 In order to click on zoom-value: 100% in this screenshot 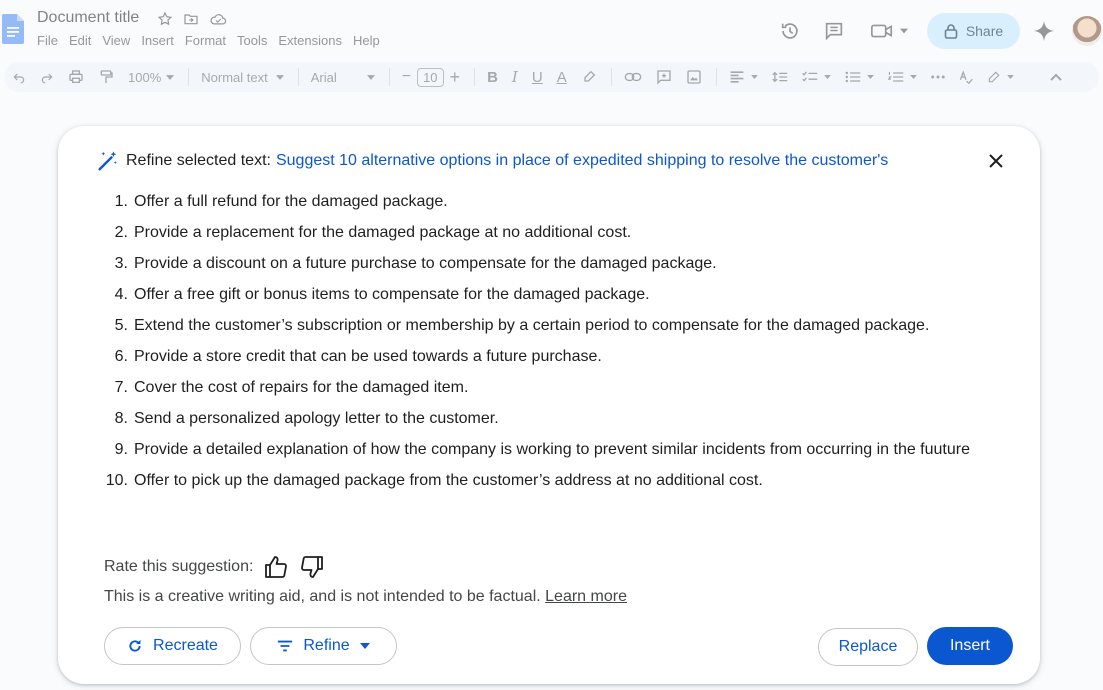, I will do `click(145, 77)`.